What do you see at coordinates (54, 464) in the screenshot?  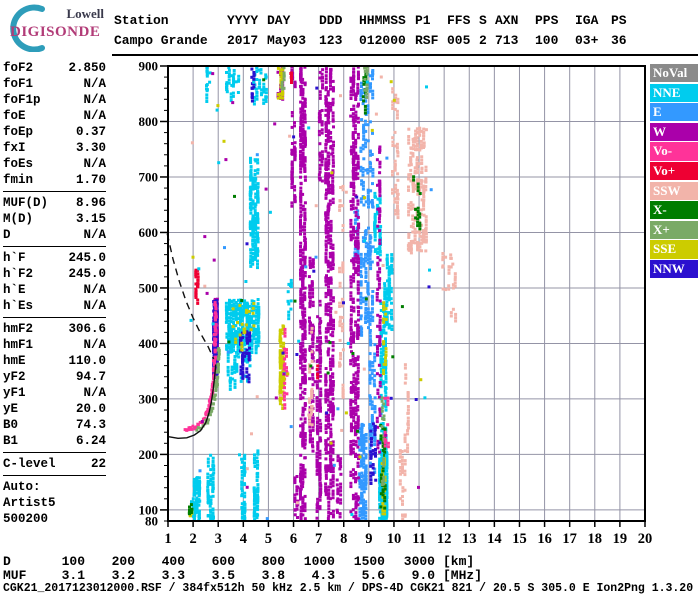 I see `param-row-clevel: C-level 22` at bounding box center [54, 464].